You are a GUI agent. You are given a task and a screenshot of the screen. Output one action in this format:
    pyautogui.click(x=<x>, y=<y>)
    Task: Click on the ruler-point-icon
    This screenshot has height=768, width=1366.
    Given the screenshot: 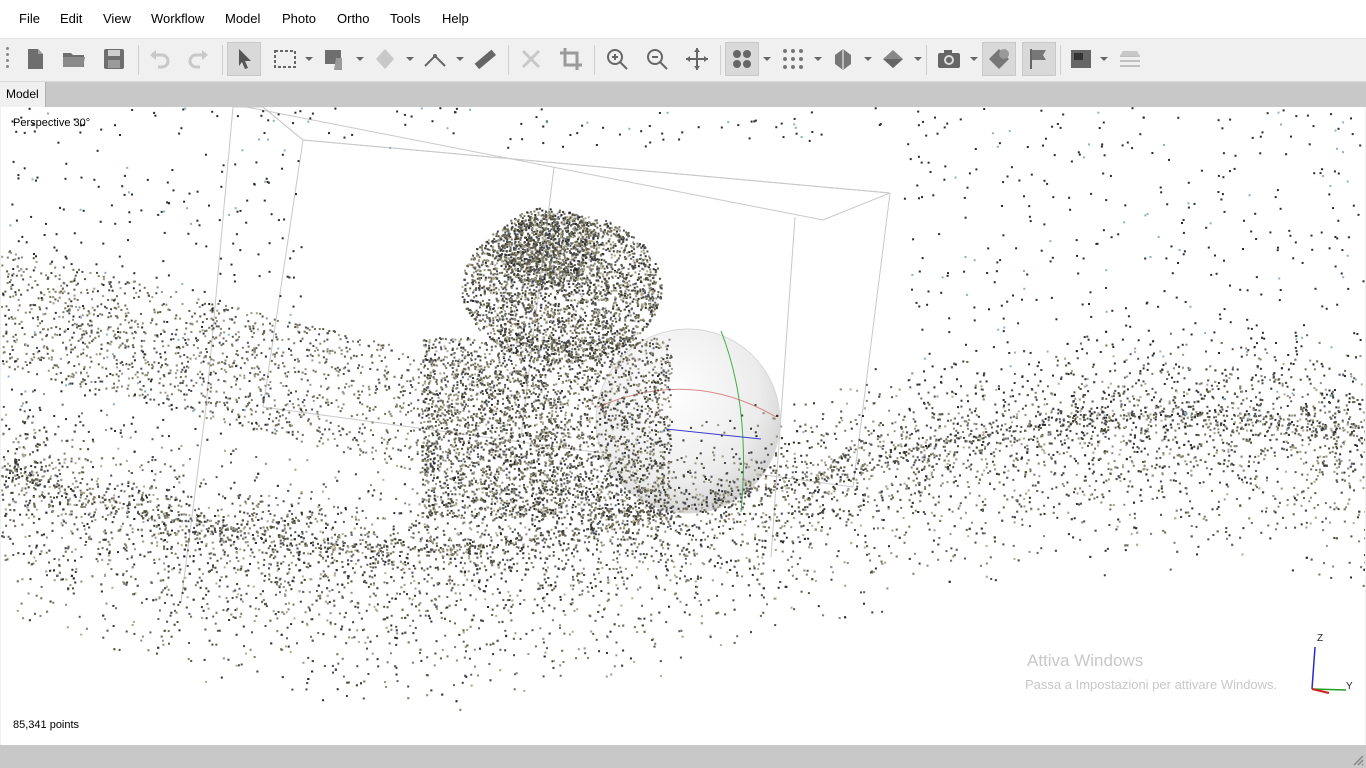 What is the action you would take?
    pyautogui.click(x=435, y=59)
    